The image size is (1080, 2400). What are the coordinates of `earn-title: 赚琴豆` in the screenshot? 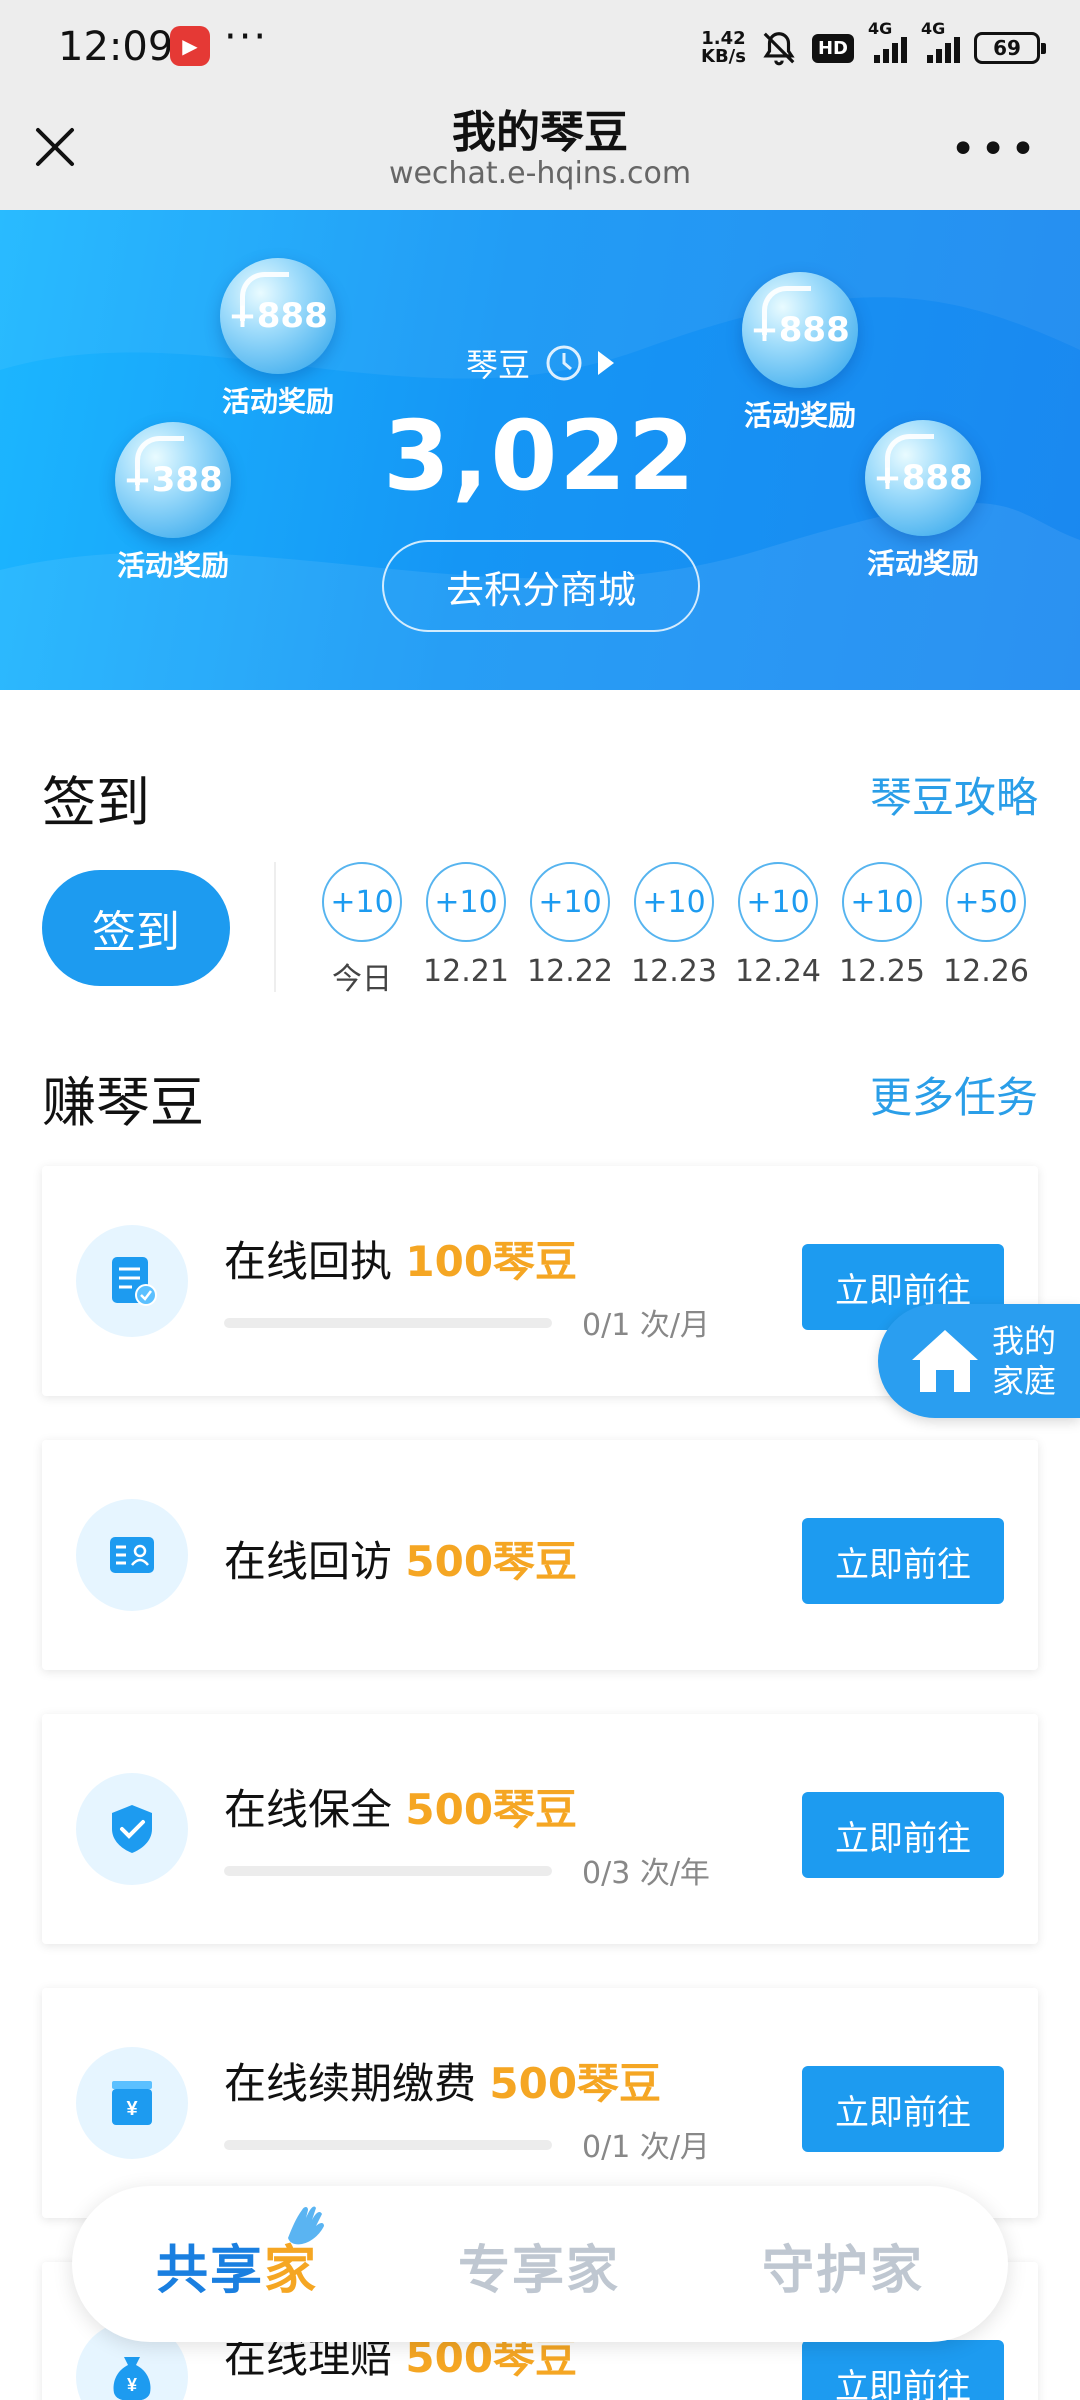 It's located at (123, 1102).